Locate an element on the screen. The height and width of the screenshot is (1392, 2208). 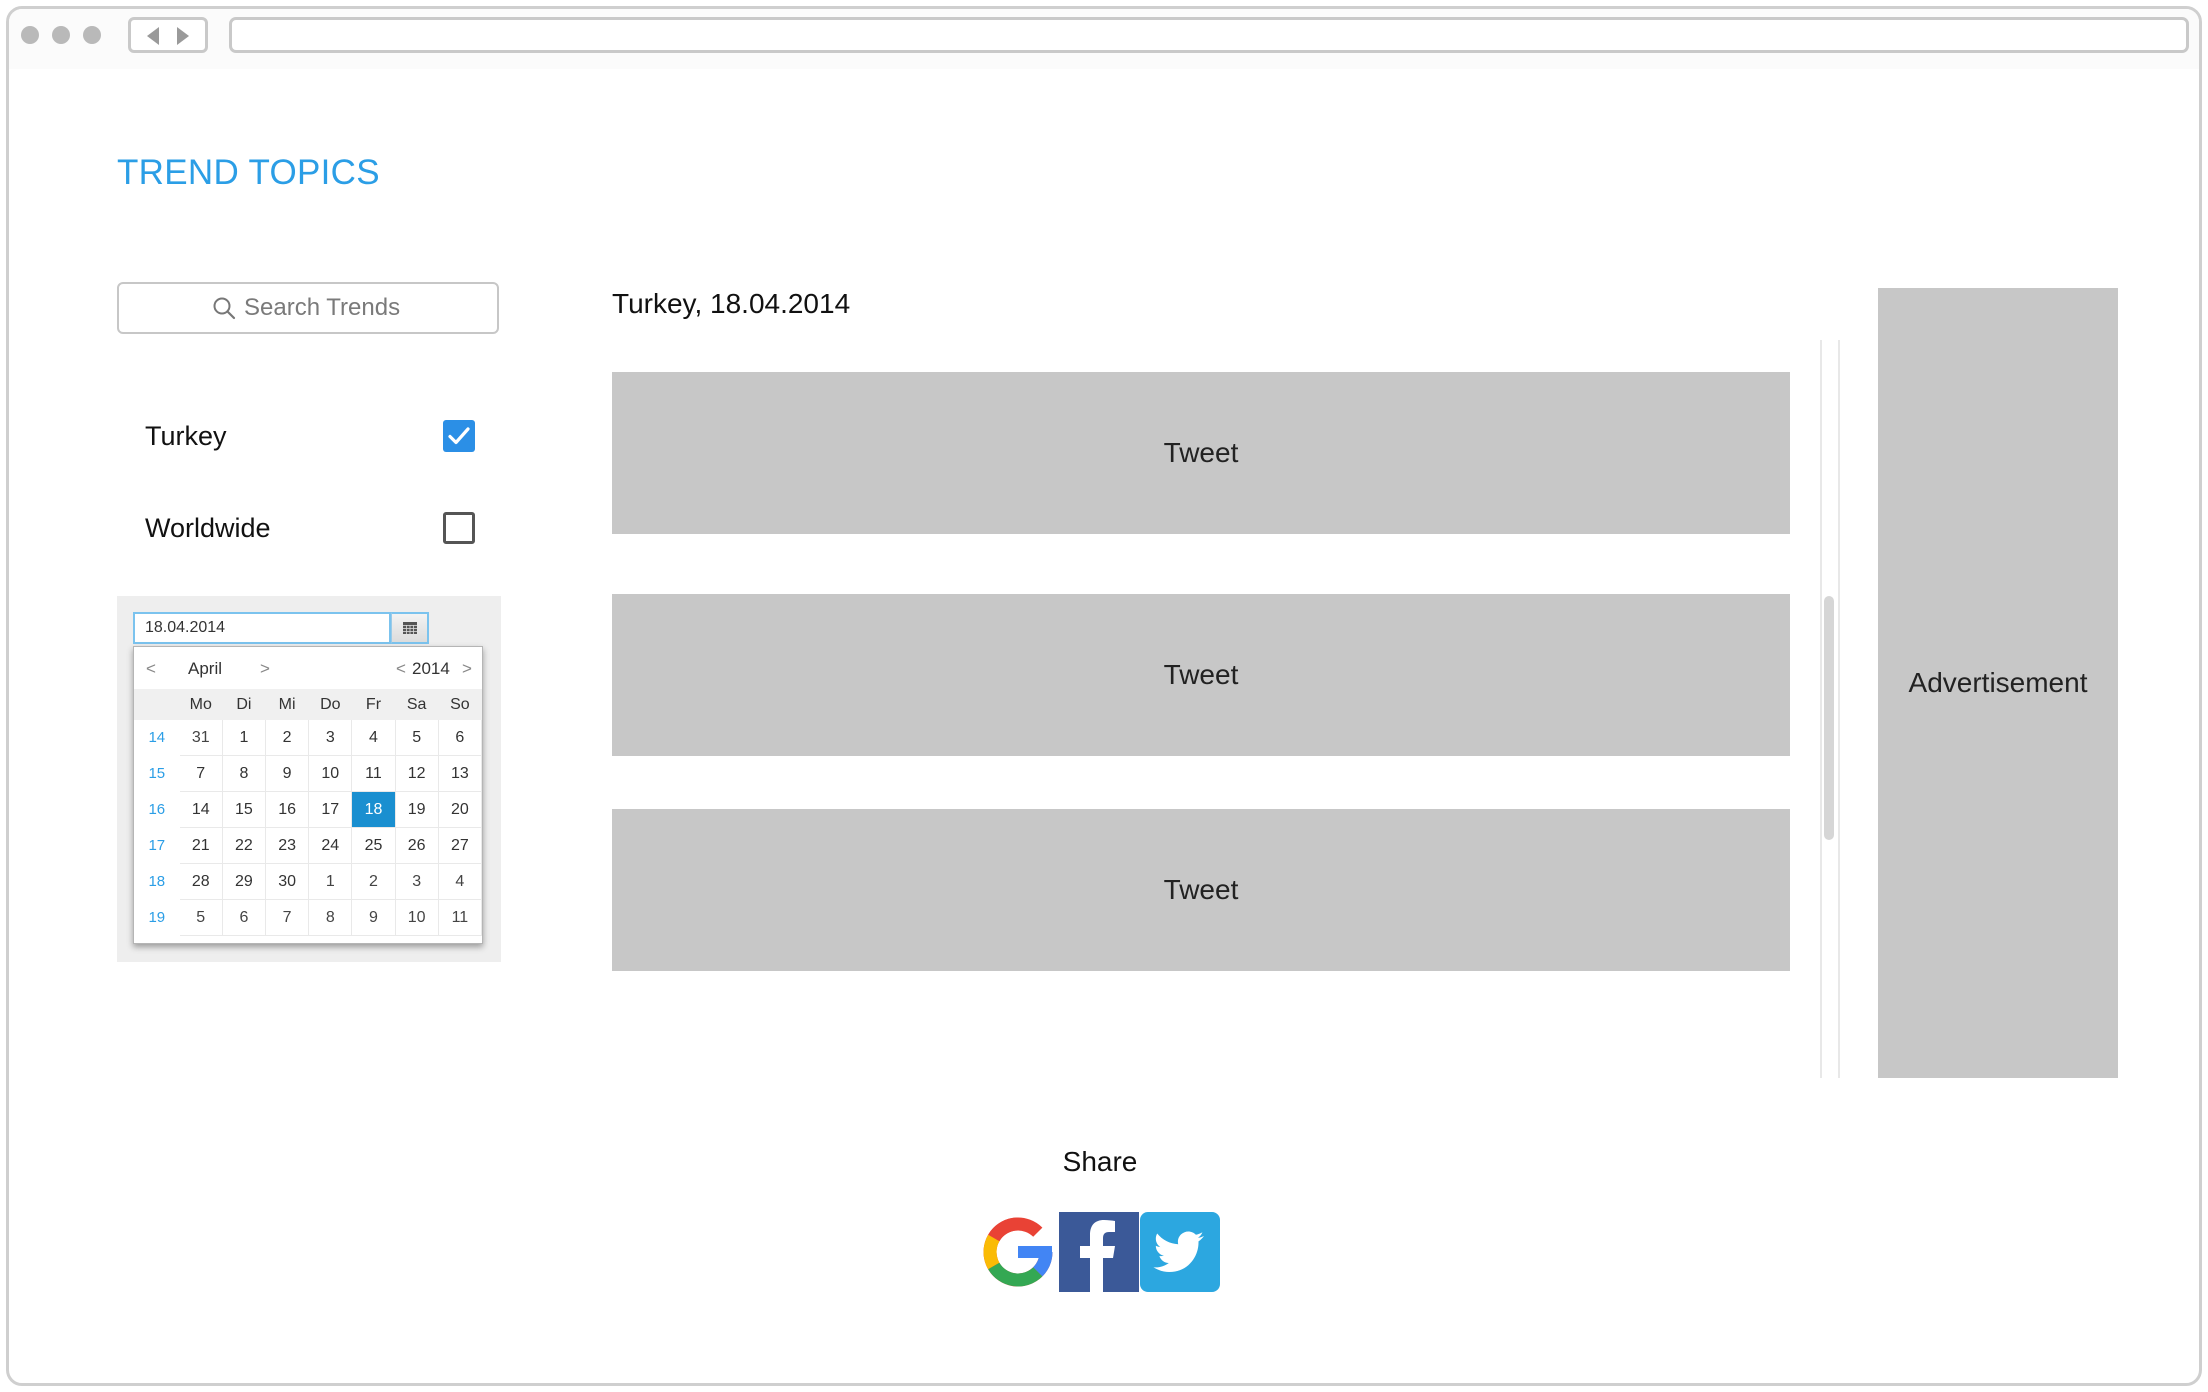
facebook-share-button is located at coordinates (1099, 1252).